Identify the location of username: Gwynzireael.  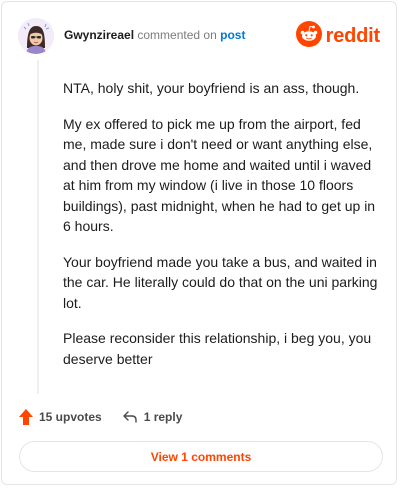
(99, 35).